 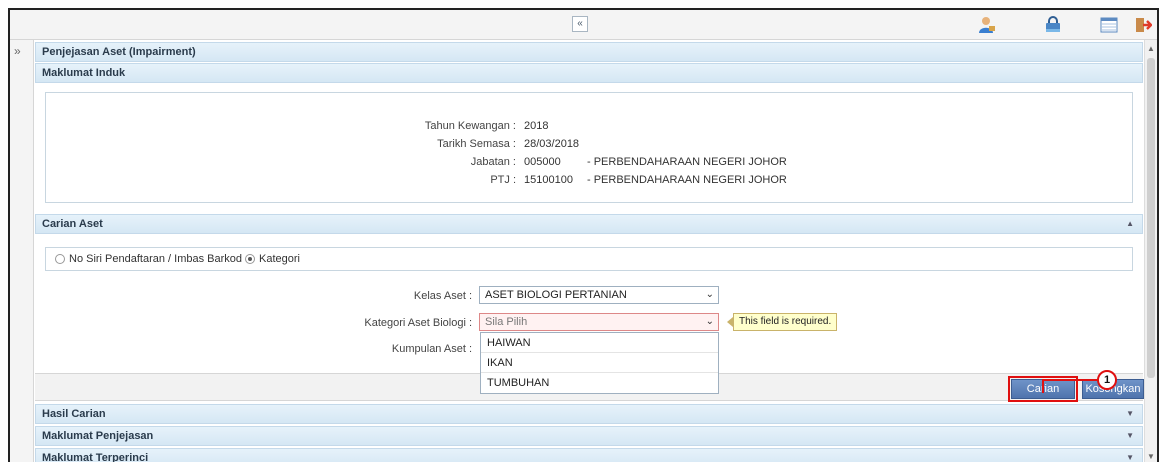 I want to click on radio-kategori-label: Kategori, so click(x=279, y=259).